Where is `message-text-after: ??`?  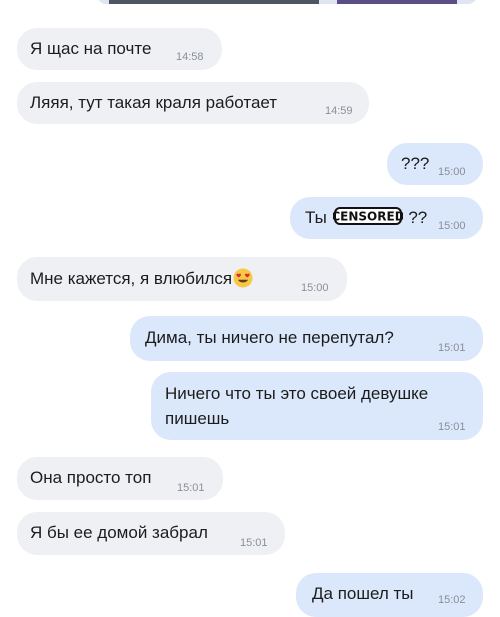
message-text-after: ?? is located at coordinates (418, 217).